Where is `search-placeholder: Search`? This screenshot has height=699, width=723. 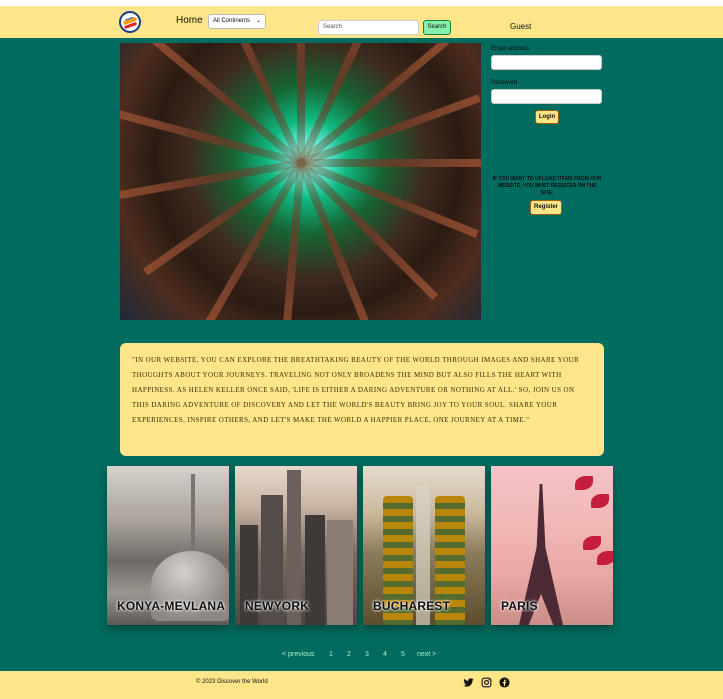 search-placeholder: Search is located at coordinates (333, 27).